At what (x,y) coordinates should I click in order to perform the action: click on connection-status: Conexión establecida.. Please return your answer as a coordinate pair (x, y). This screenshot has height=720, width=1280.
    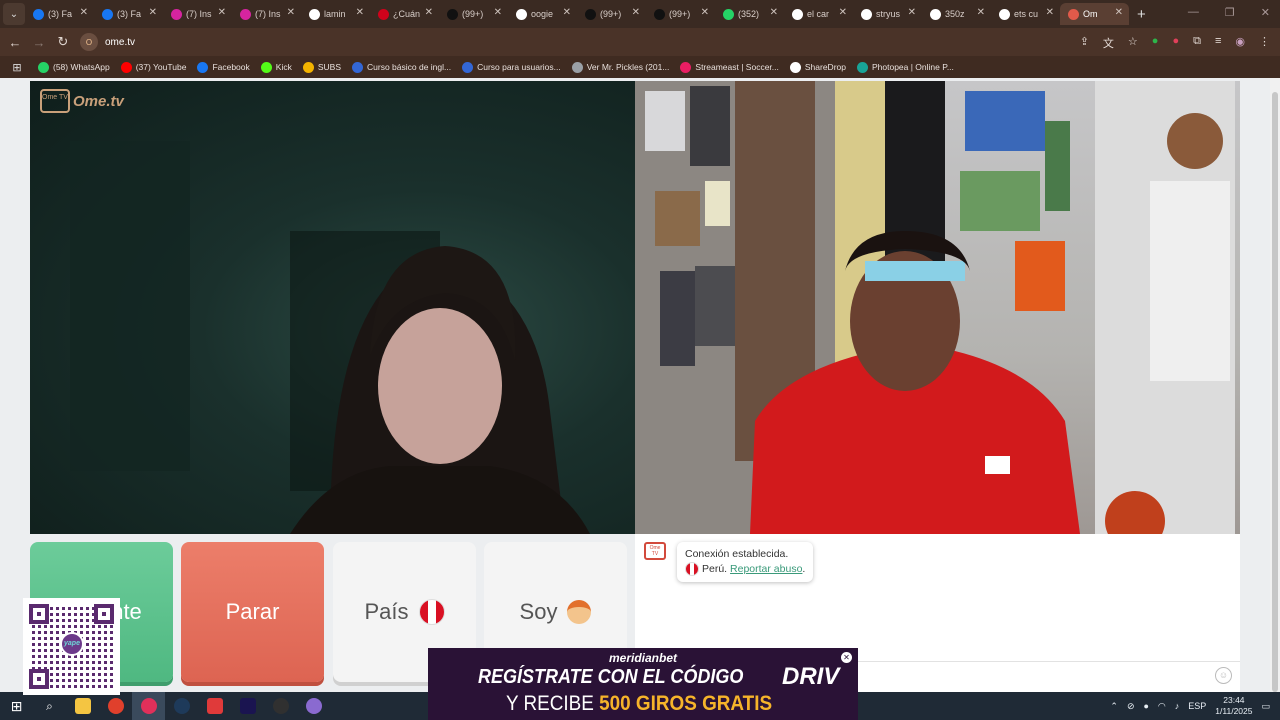
    Looking at the image, I should click on (737, 554).